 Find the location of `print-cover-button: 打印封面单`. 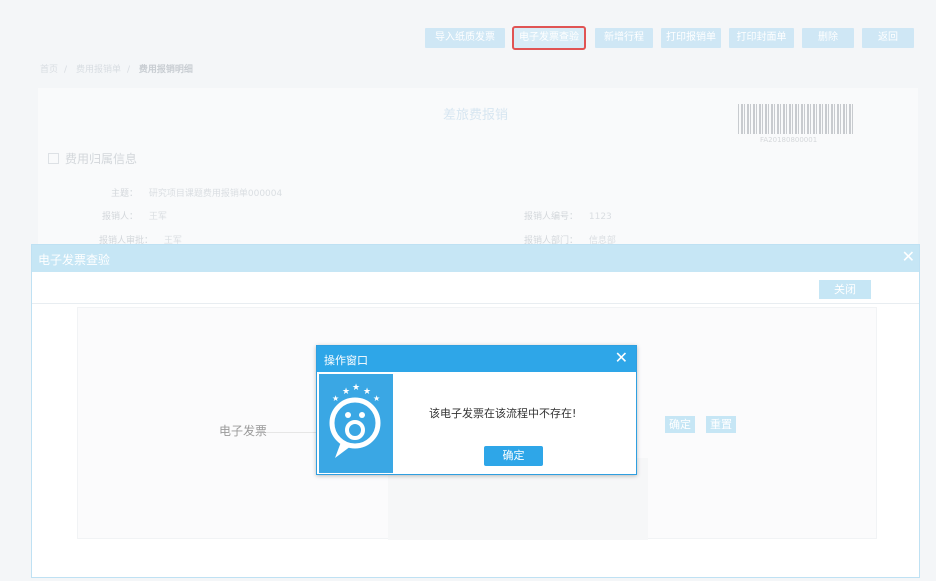

print-cover-button: 打印封面单 is located at coordinates (761, 38).